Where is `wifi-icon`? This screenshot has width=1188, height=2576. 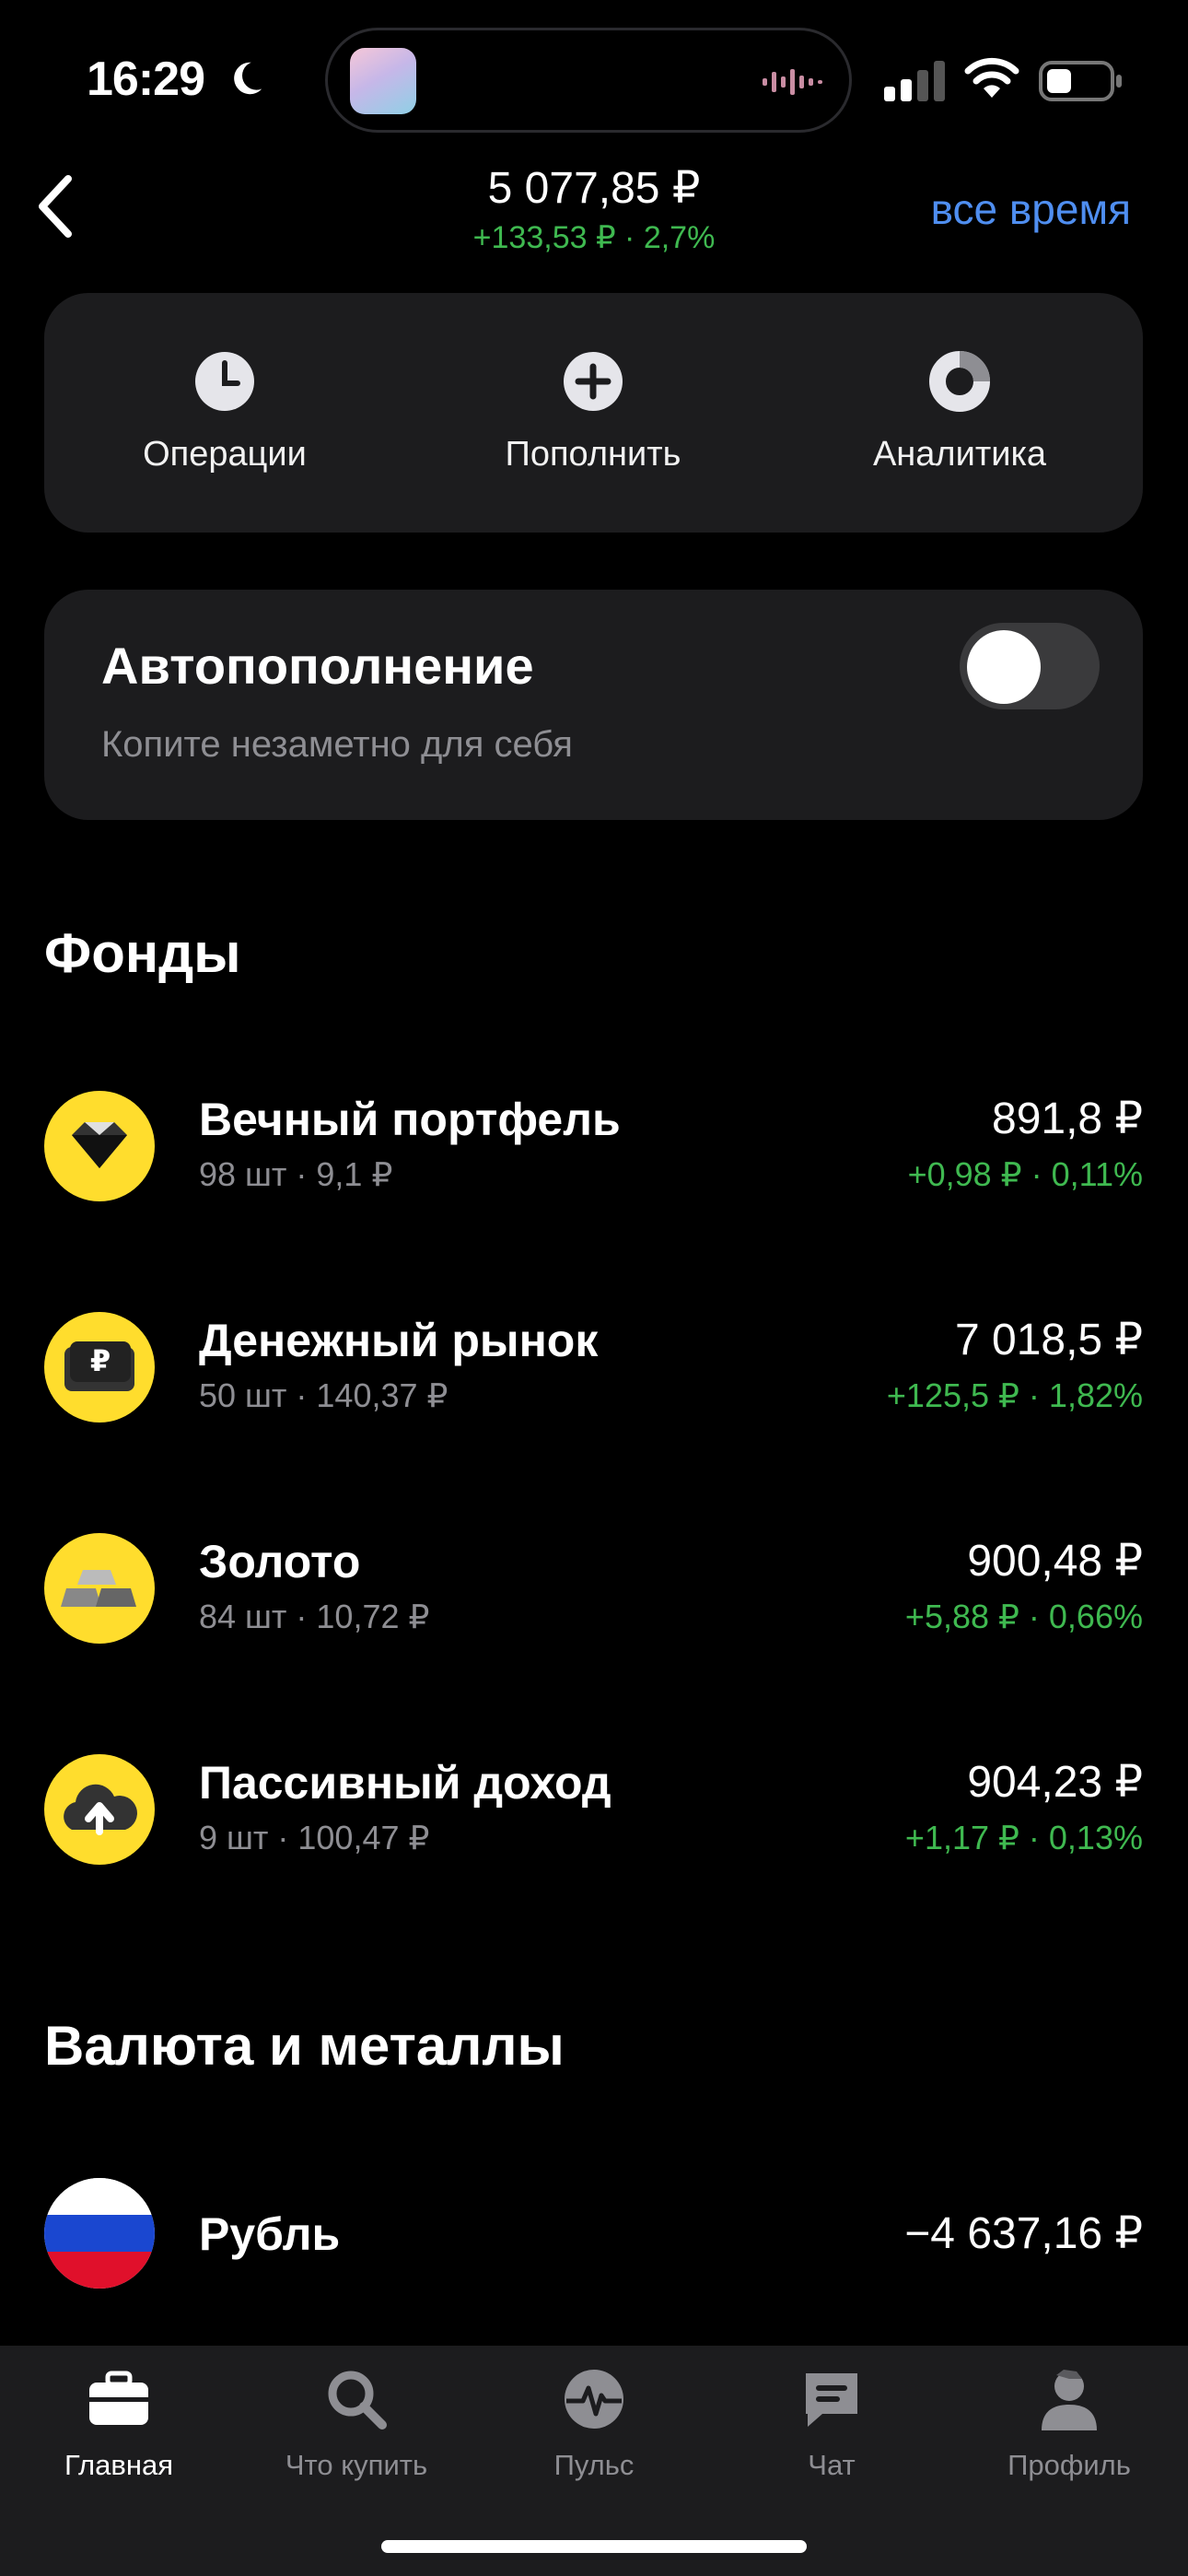
wifi-icon is located at coordinates (992, 77).